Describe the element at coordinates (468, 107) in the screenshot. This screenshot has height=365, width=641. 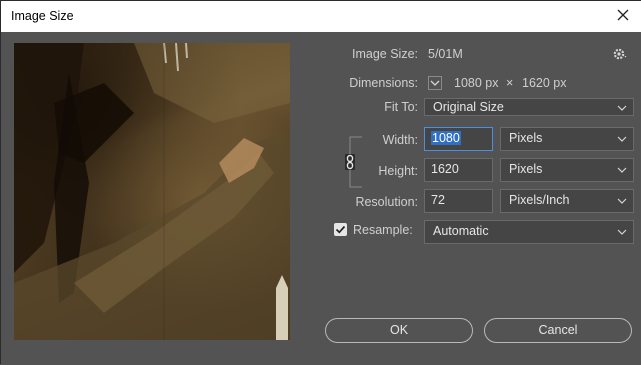
I see `fit-to-value: Original Size` at that location.